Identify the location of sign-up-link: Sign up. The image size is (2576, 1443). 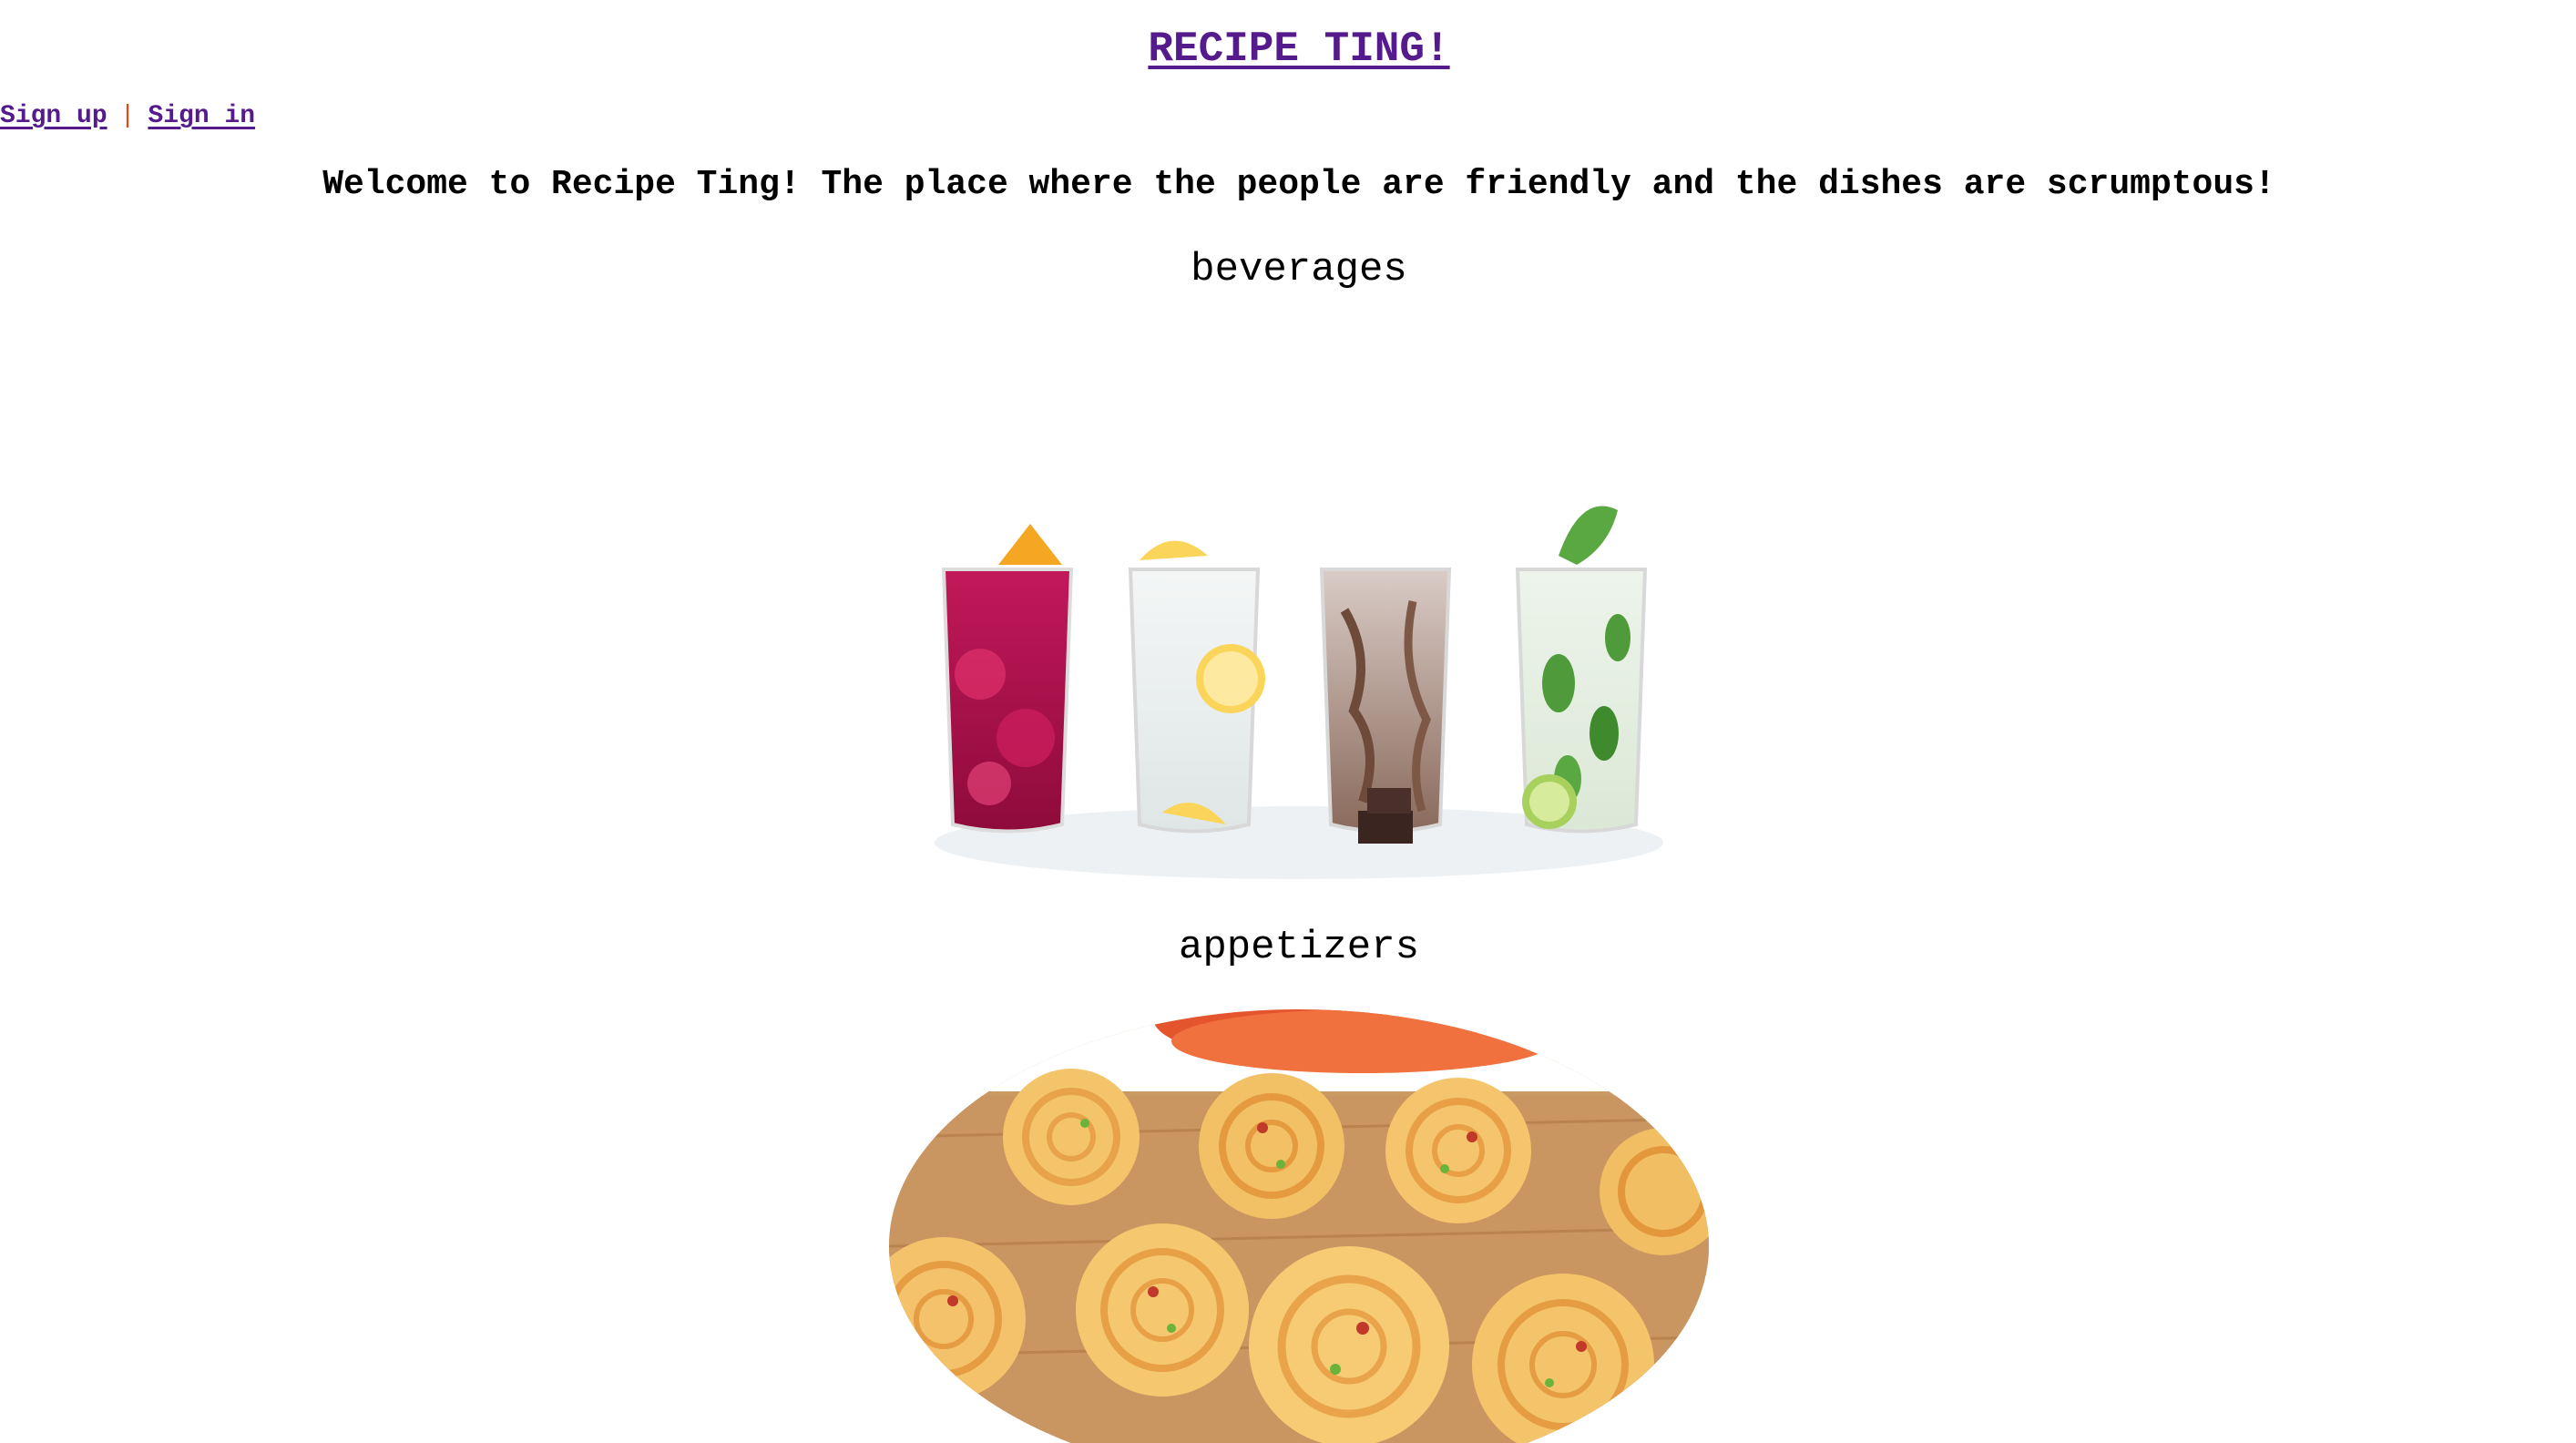
(53, 116).